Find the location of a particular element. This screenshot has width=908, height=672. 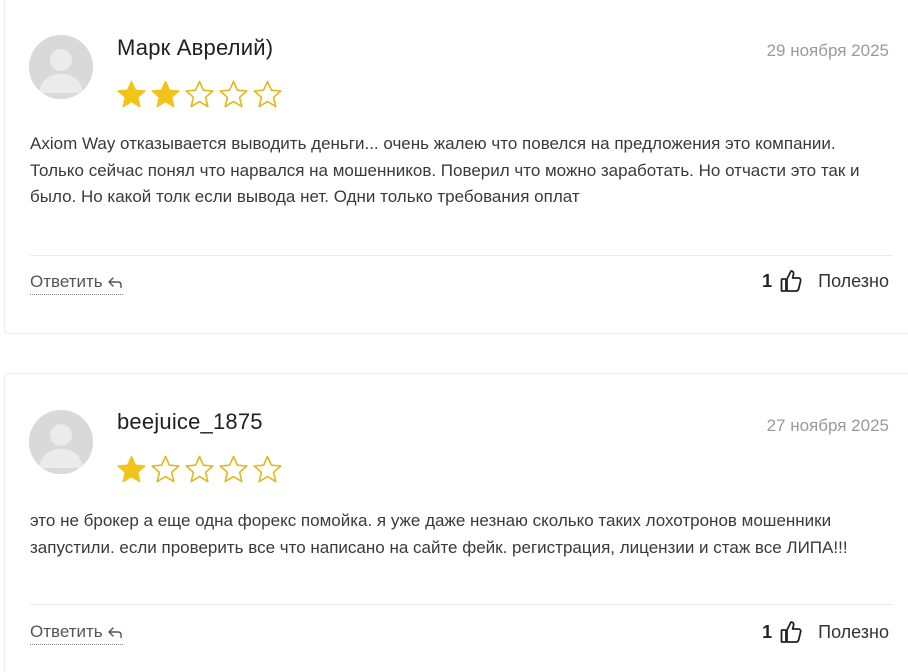

review-date: 29 ноября 2025 is located at coordinates (827, 50).